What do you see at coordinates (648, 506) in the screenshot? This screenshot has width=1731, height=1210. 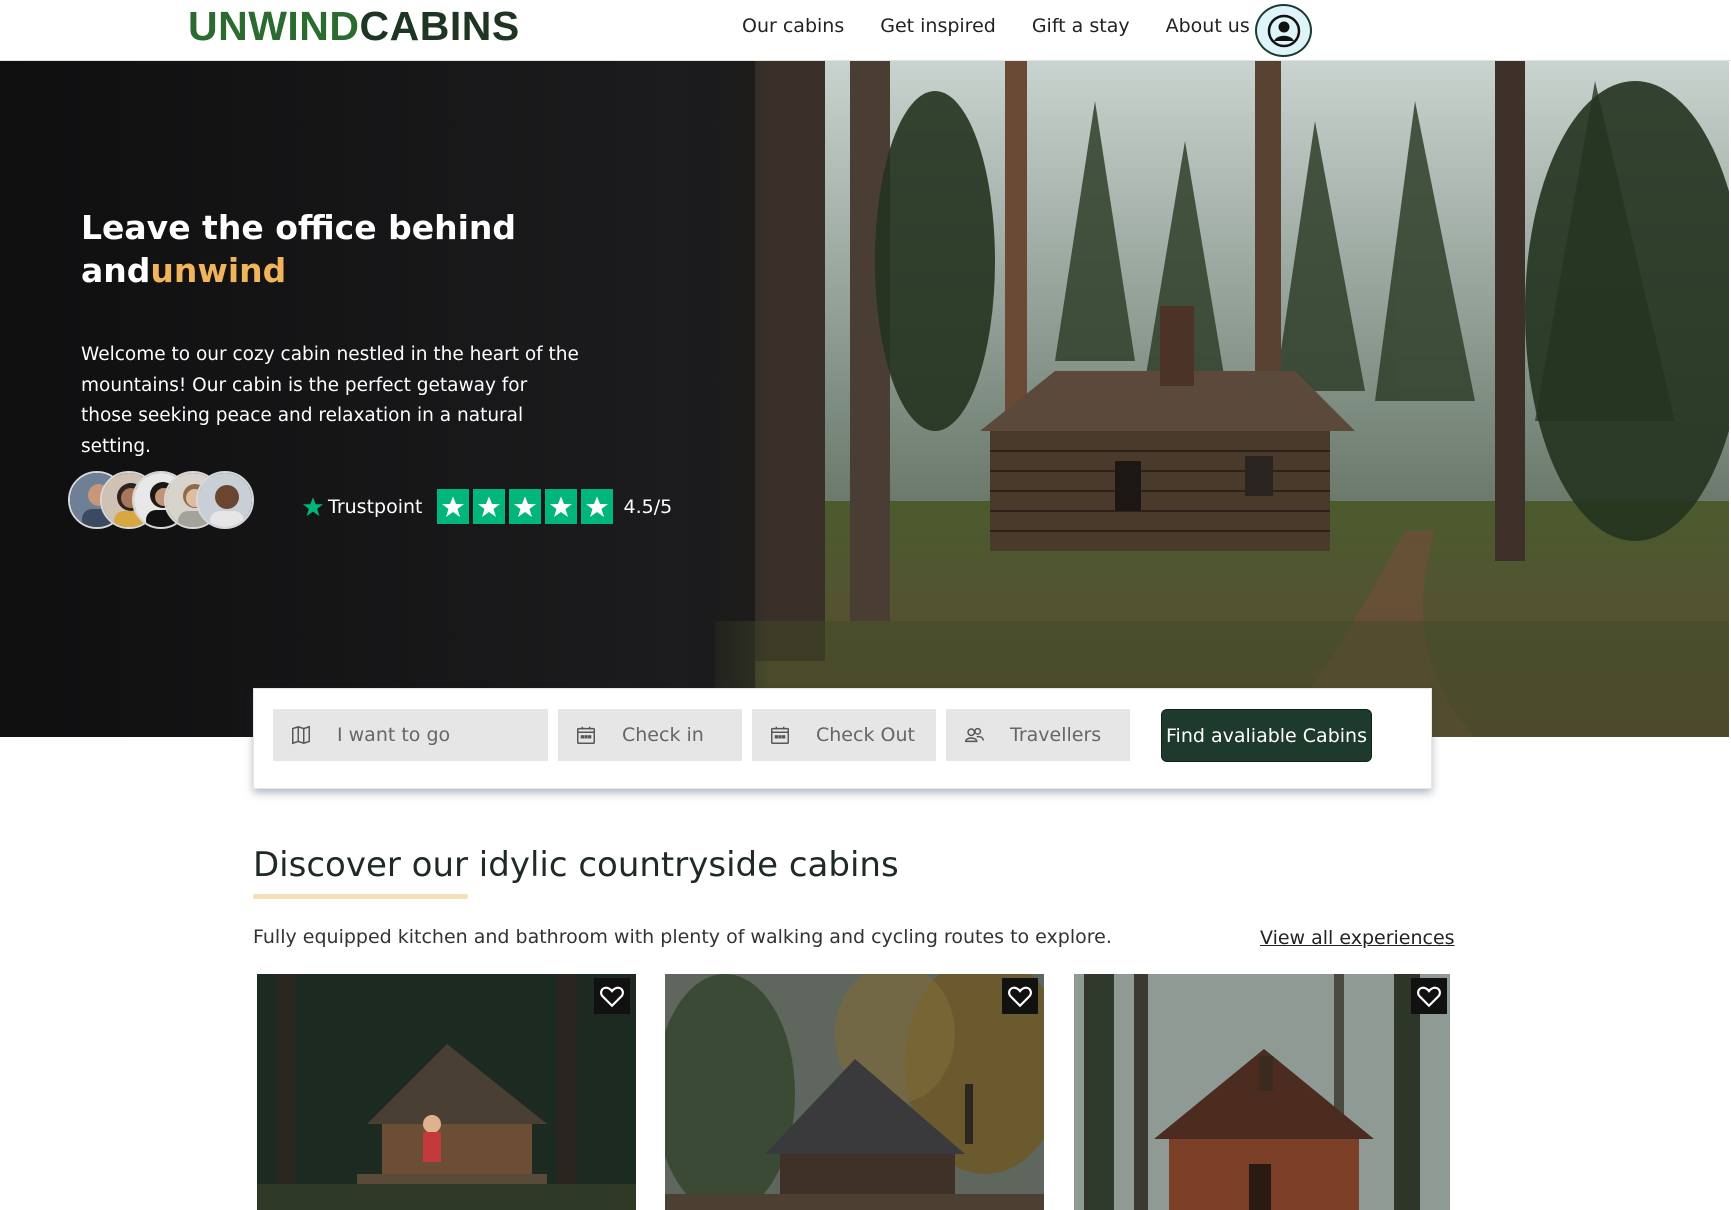 I see `rating-value: 4.5/5` at bounding box center [648, 506].